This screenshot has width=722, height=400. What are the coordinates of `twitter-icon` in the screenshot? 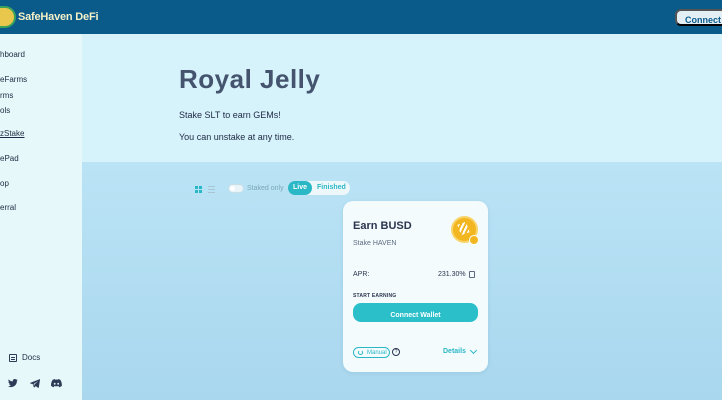 It's located at (13, 383).